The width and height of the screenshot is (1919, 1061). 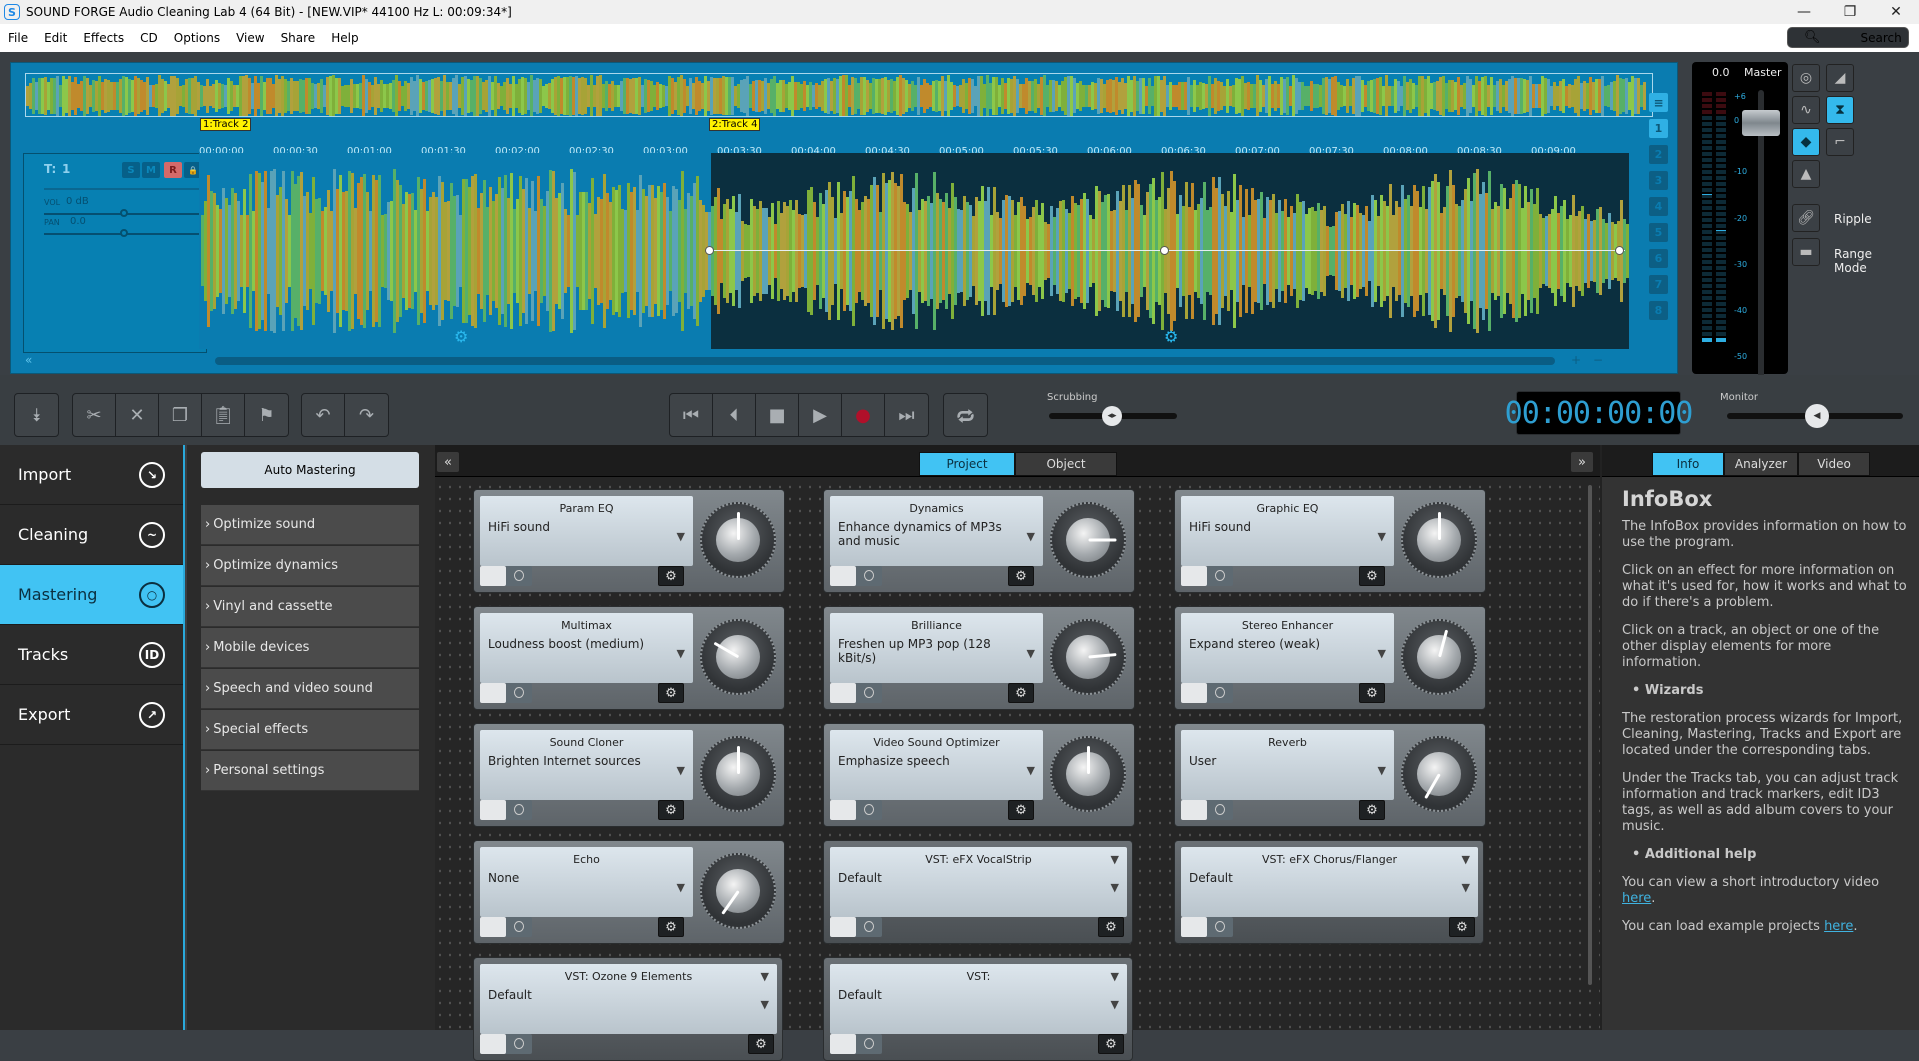 What do you see at coordinates (586, 648) in the screenshot?
I see `effect-preset-display: Multimax Loudness boost (medium) ▼` at bounding box center [586, 648].